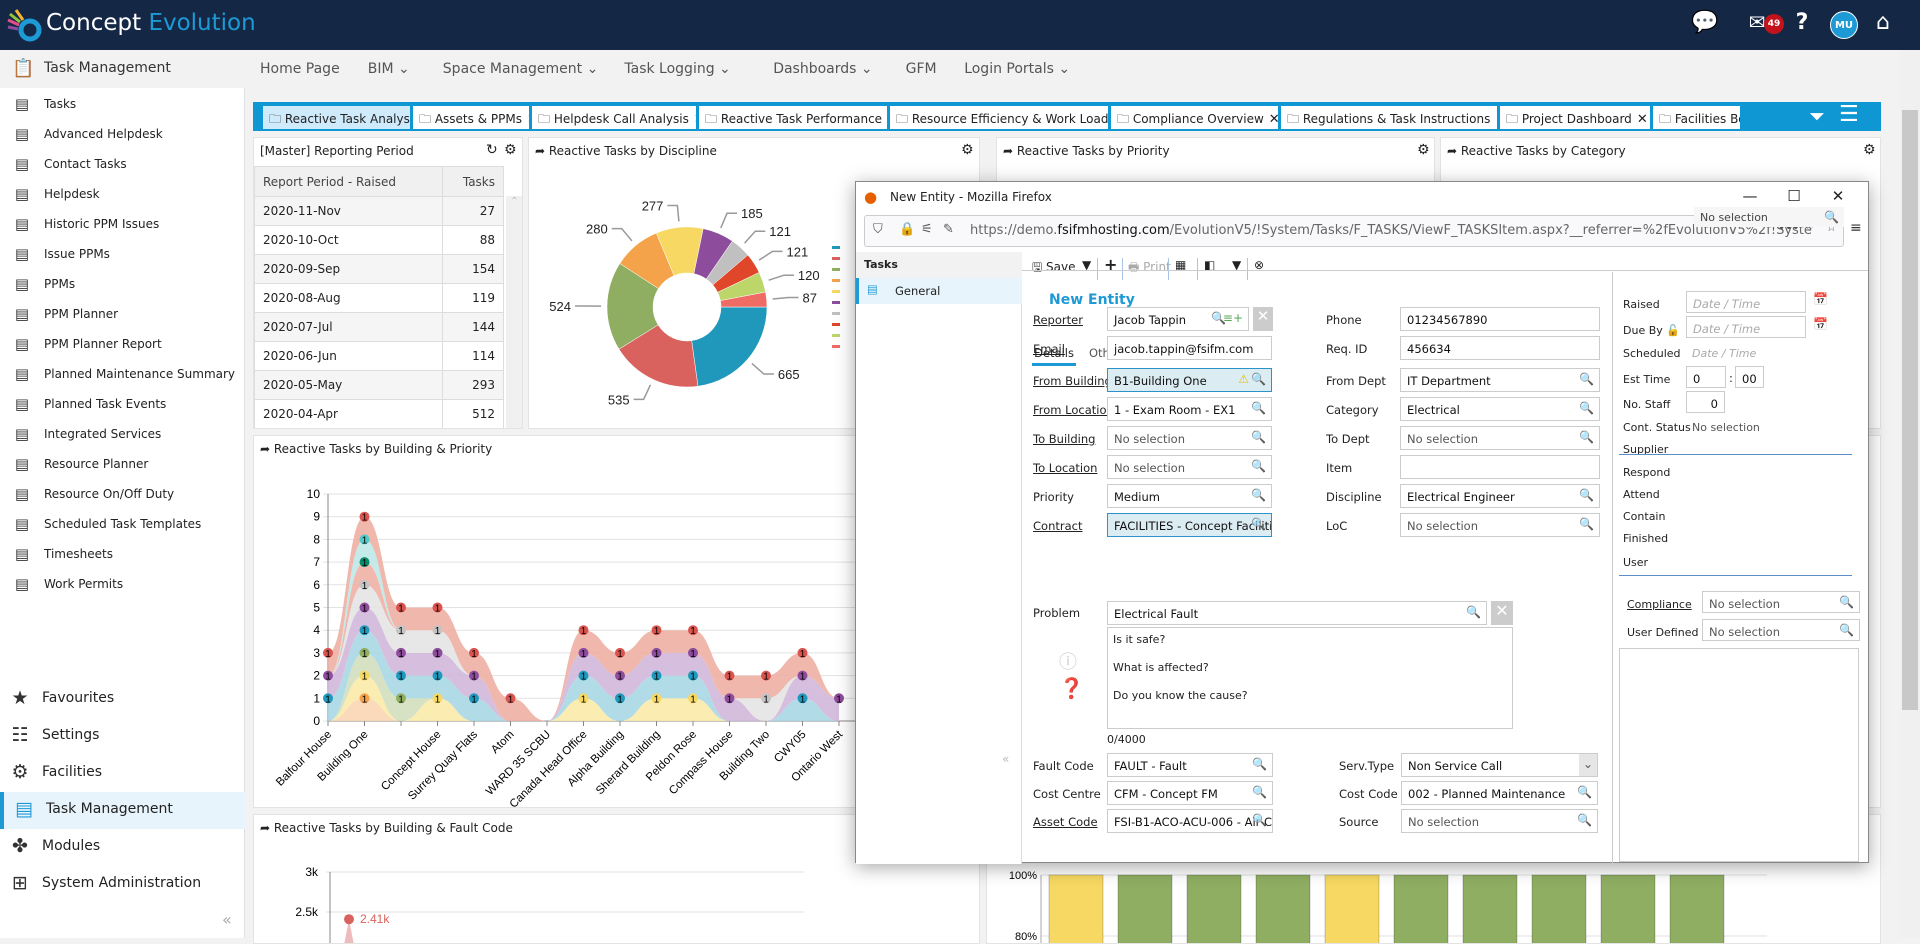 This screenshot has height=944, width=1920. I want to click on refresh-icon: ↻, so click(492, 150).